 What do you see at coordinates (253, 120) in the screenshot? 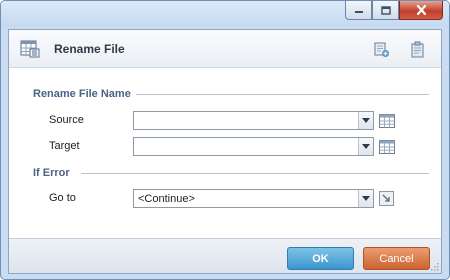
I see `source-combobox` at bounding box center [253, 120].